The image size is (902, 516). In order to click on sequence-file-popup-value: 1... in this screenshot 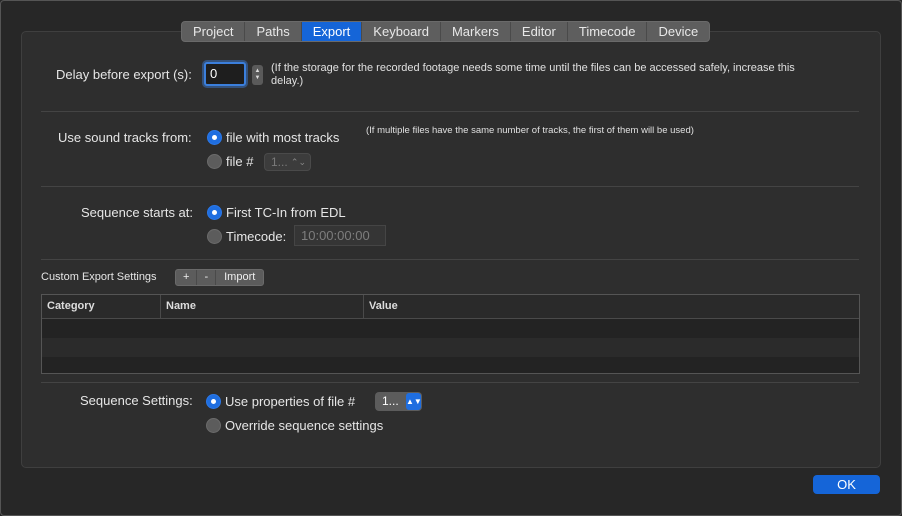, I will do `click(390, 401)`.